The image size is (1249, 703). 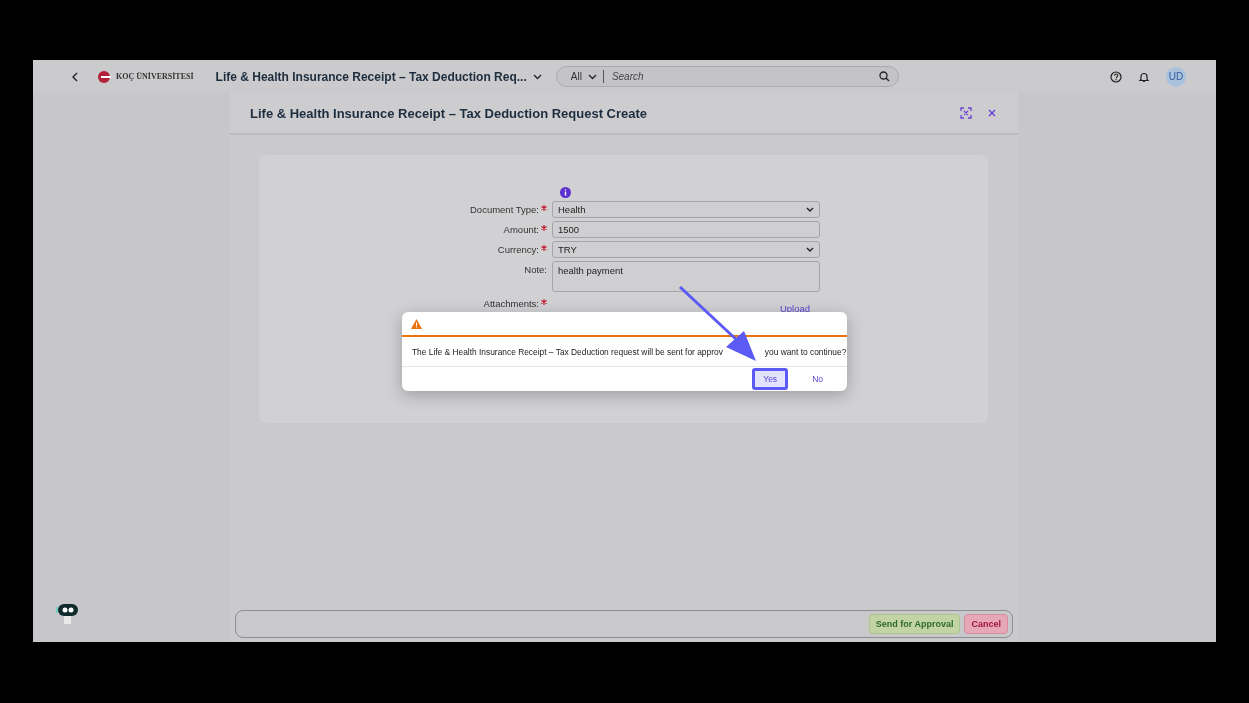 What do you see at coordinates (805, 351) in the screenshot?
I see `dialog-message: you want to continue?` at bounding box center [805, 351].